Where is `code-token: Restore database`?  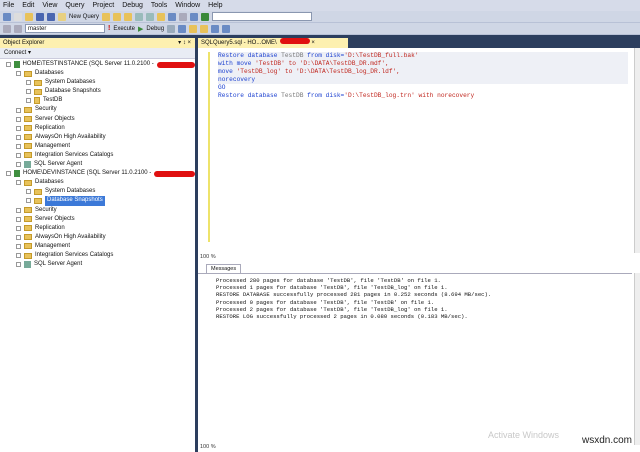
code-token: Restore database is located at coordinates (250, 55).